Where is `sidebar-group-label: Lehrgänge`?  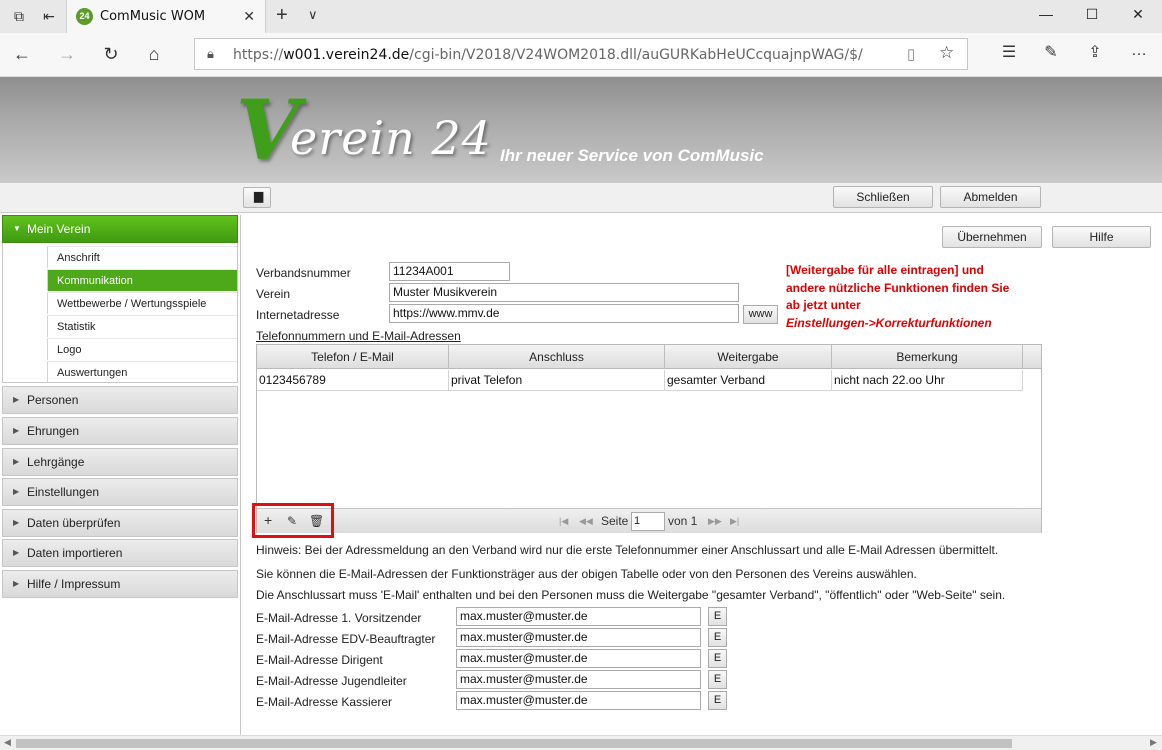
sidebar-group-label: Lehrgänge is located at coordinates (56, 462).